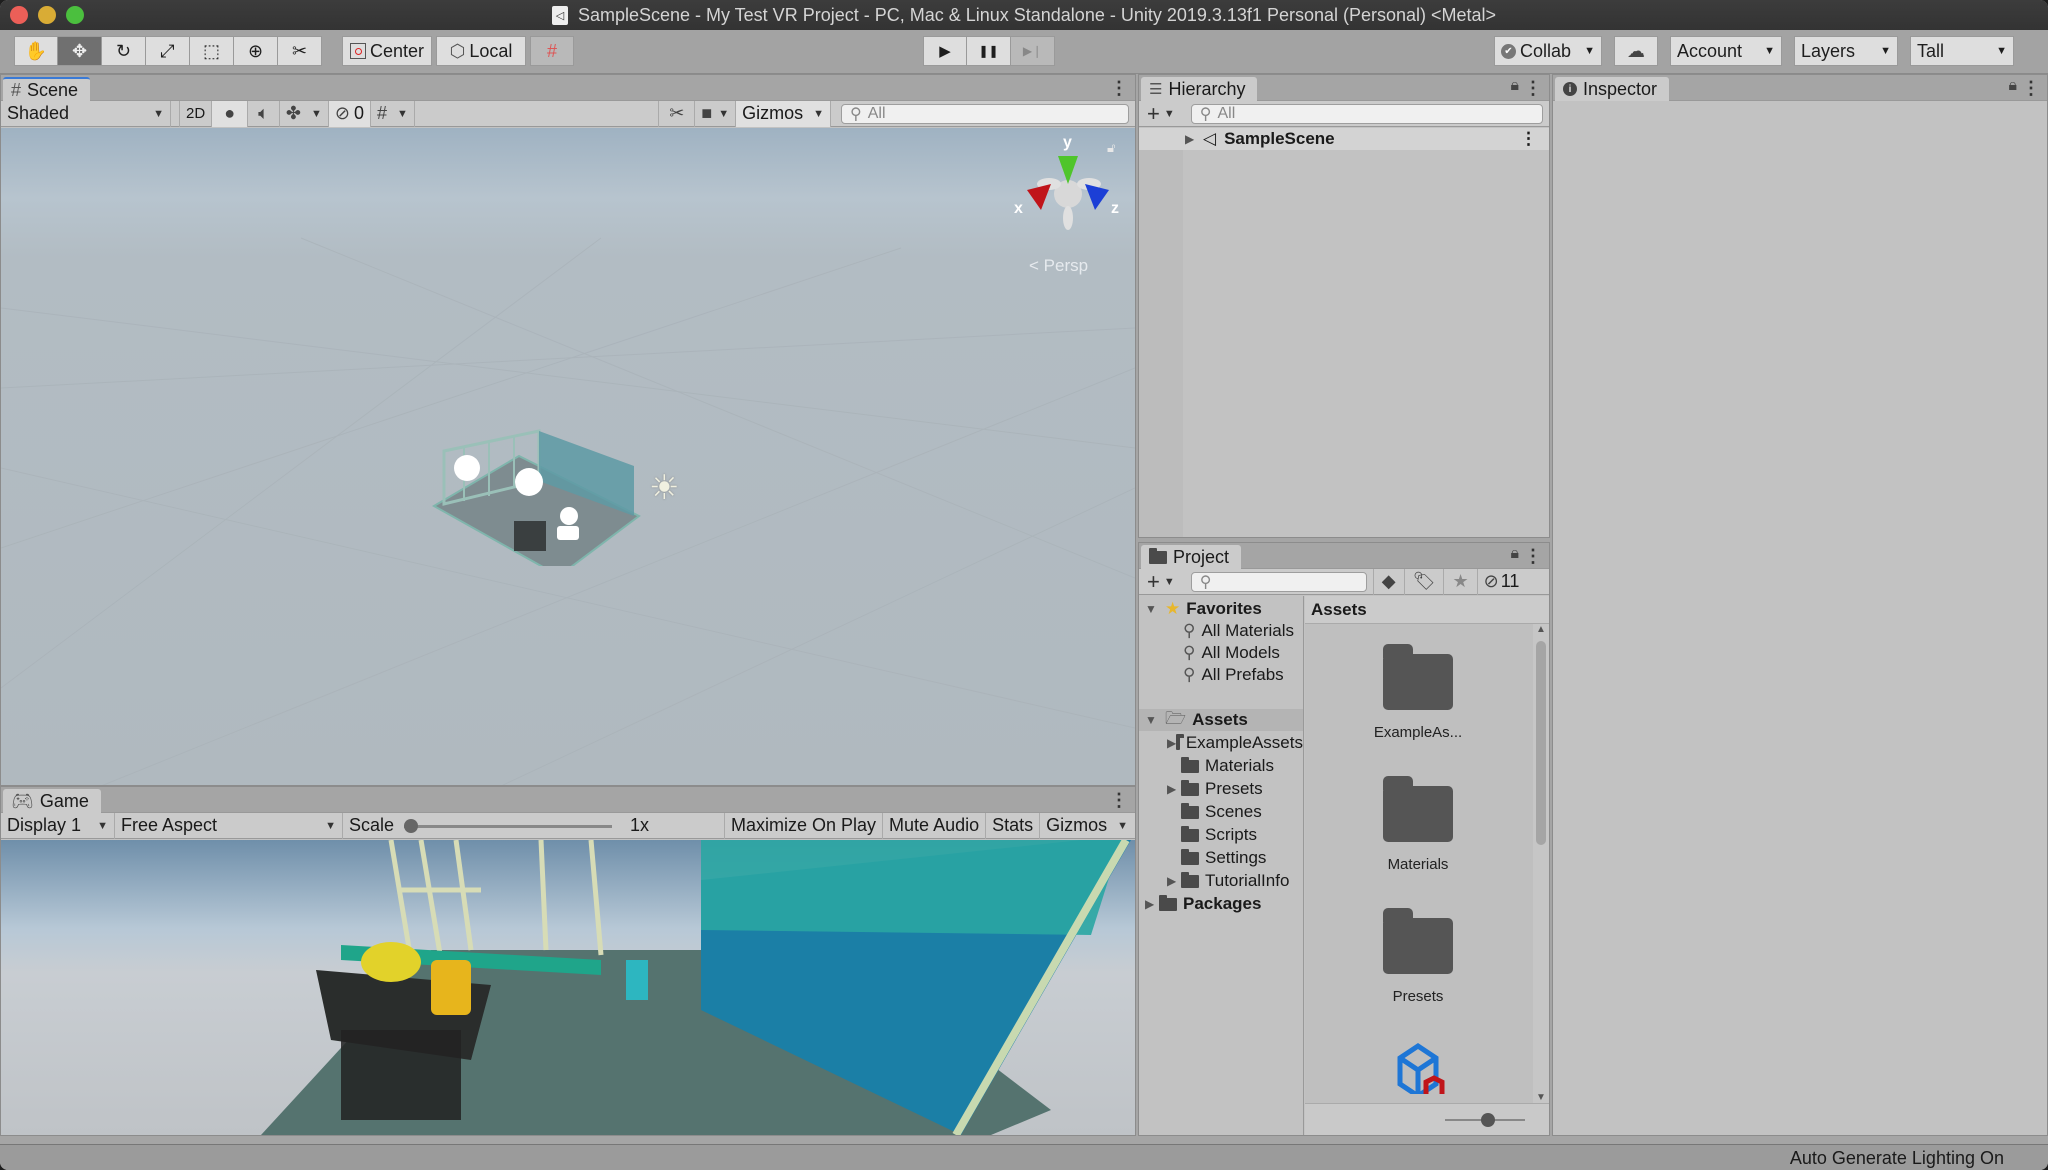  I want to click on tab-hierarchy: ☰ Hierarchy, so click(1199, 89).